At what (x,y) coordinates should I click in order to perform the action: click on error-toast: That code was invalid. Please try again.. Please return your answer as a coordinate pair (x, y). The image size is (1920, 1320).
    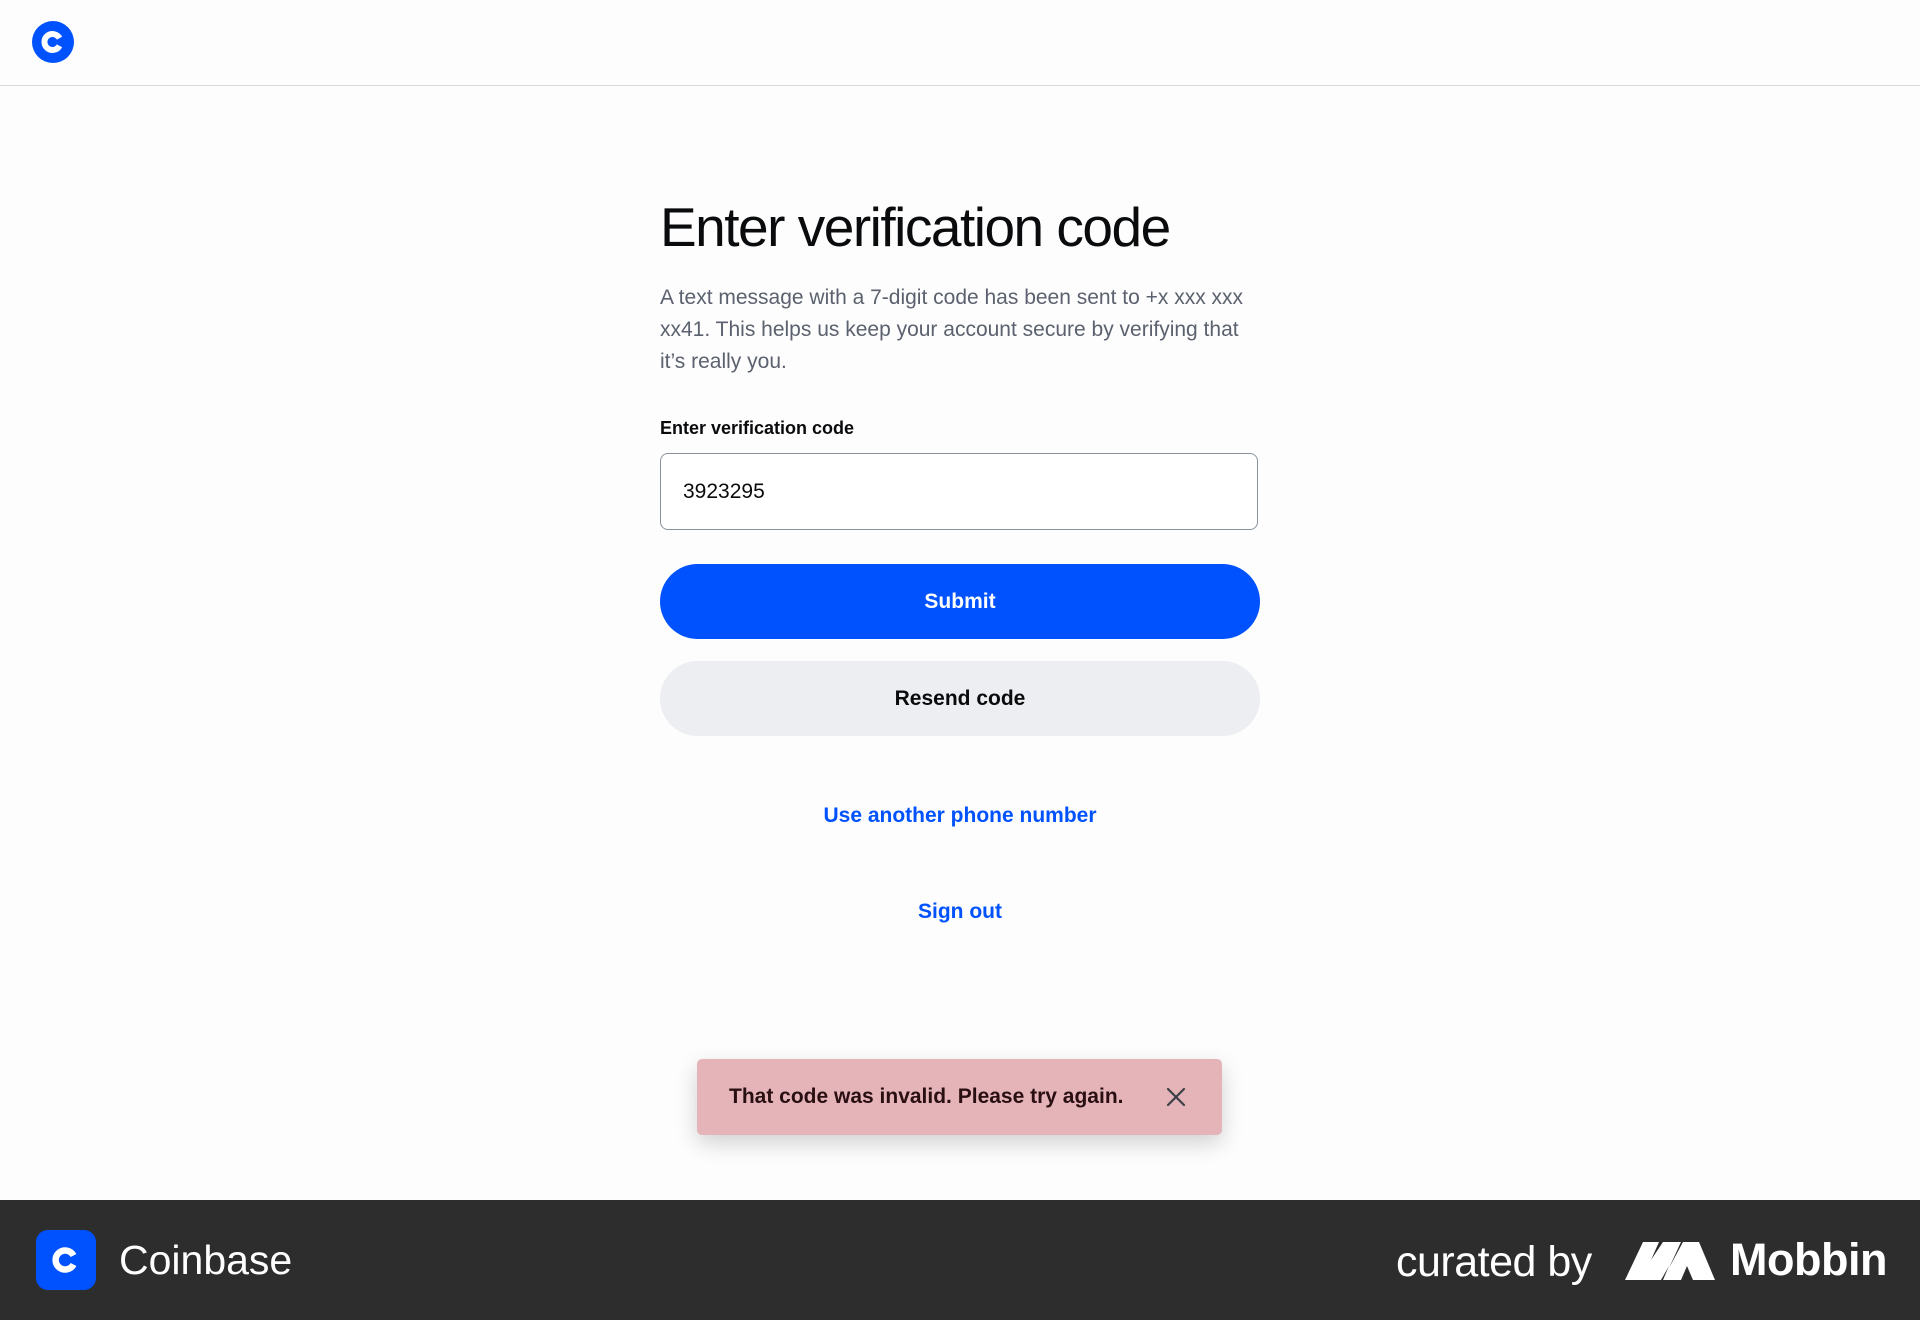
    Looking at the image, I should click on (959, 1097).